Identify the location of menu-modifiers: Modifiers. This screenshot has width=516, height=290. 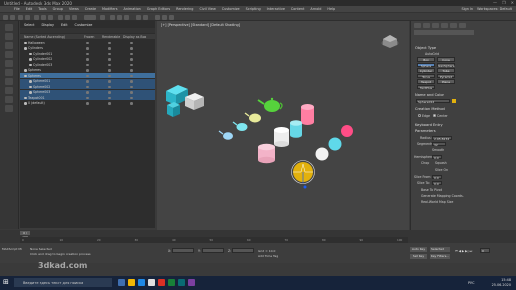
(109, 9).